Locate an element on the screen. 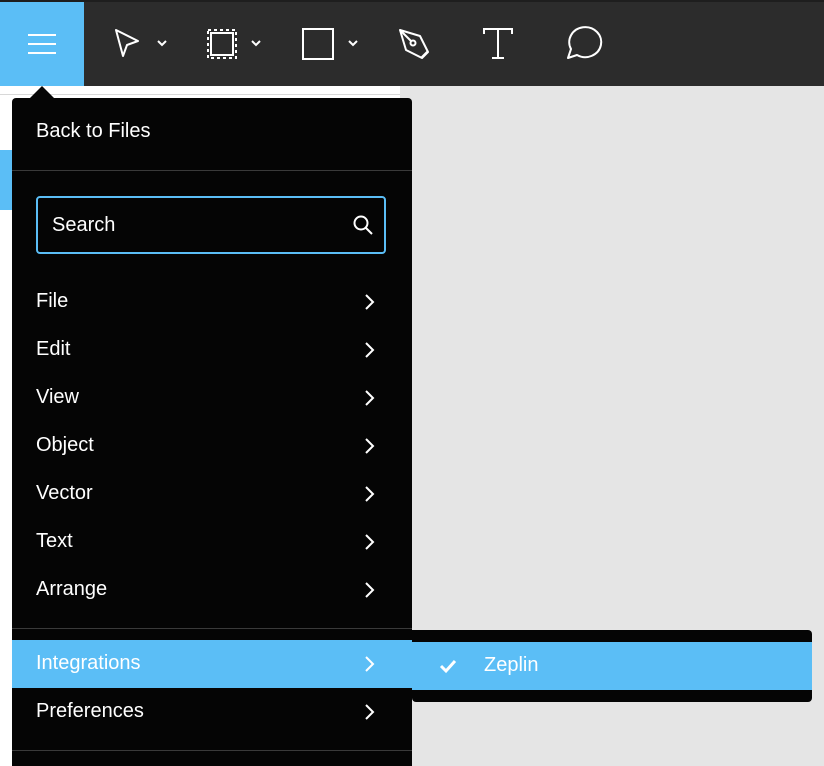 This screenshot has height=766, width=824. pen-tool-button is located at coordinates (416, 44).